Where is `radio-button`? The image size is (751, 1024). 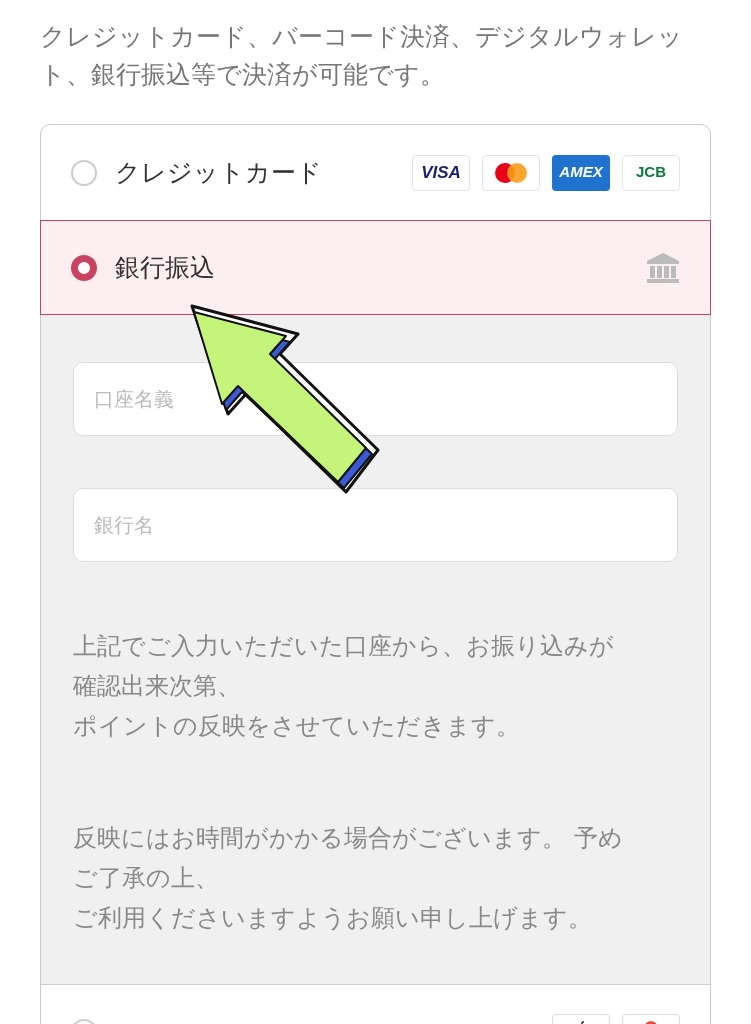
radio-button is located at coordinates (84, 267).